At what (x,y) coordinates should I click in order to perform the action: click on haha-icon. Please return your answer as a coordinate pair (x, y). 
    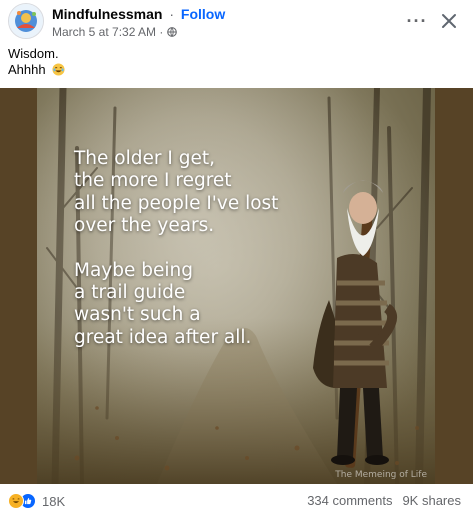
    Looking at the image, I should click on (16, 501).